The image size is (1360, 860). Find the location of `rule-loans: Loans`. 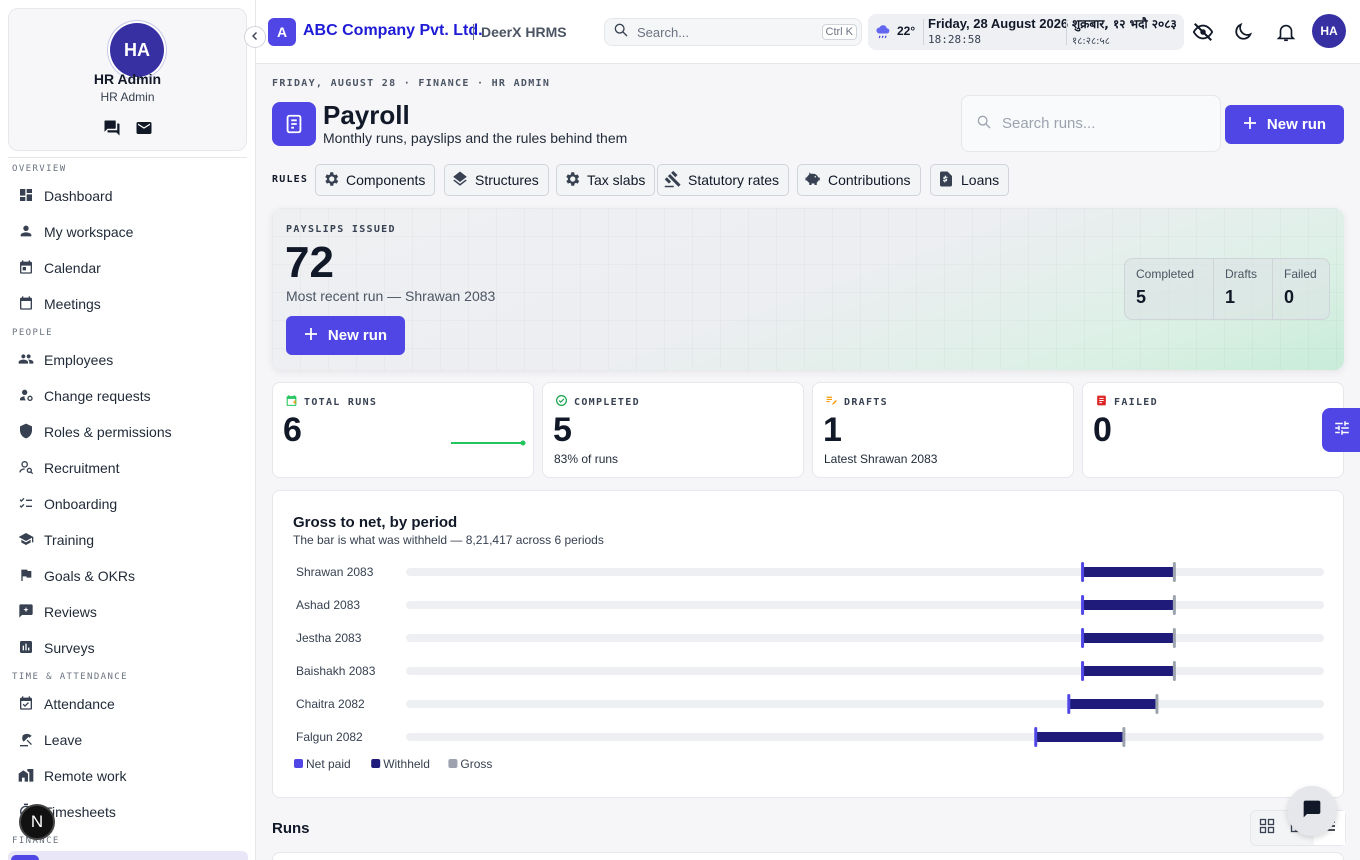

rule-loans: Loans is located at coordinates (970, 180).